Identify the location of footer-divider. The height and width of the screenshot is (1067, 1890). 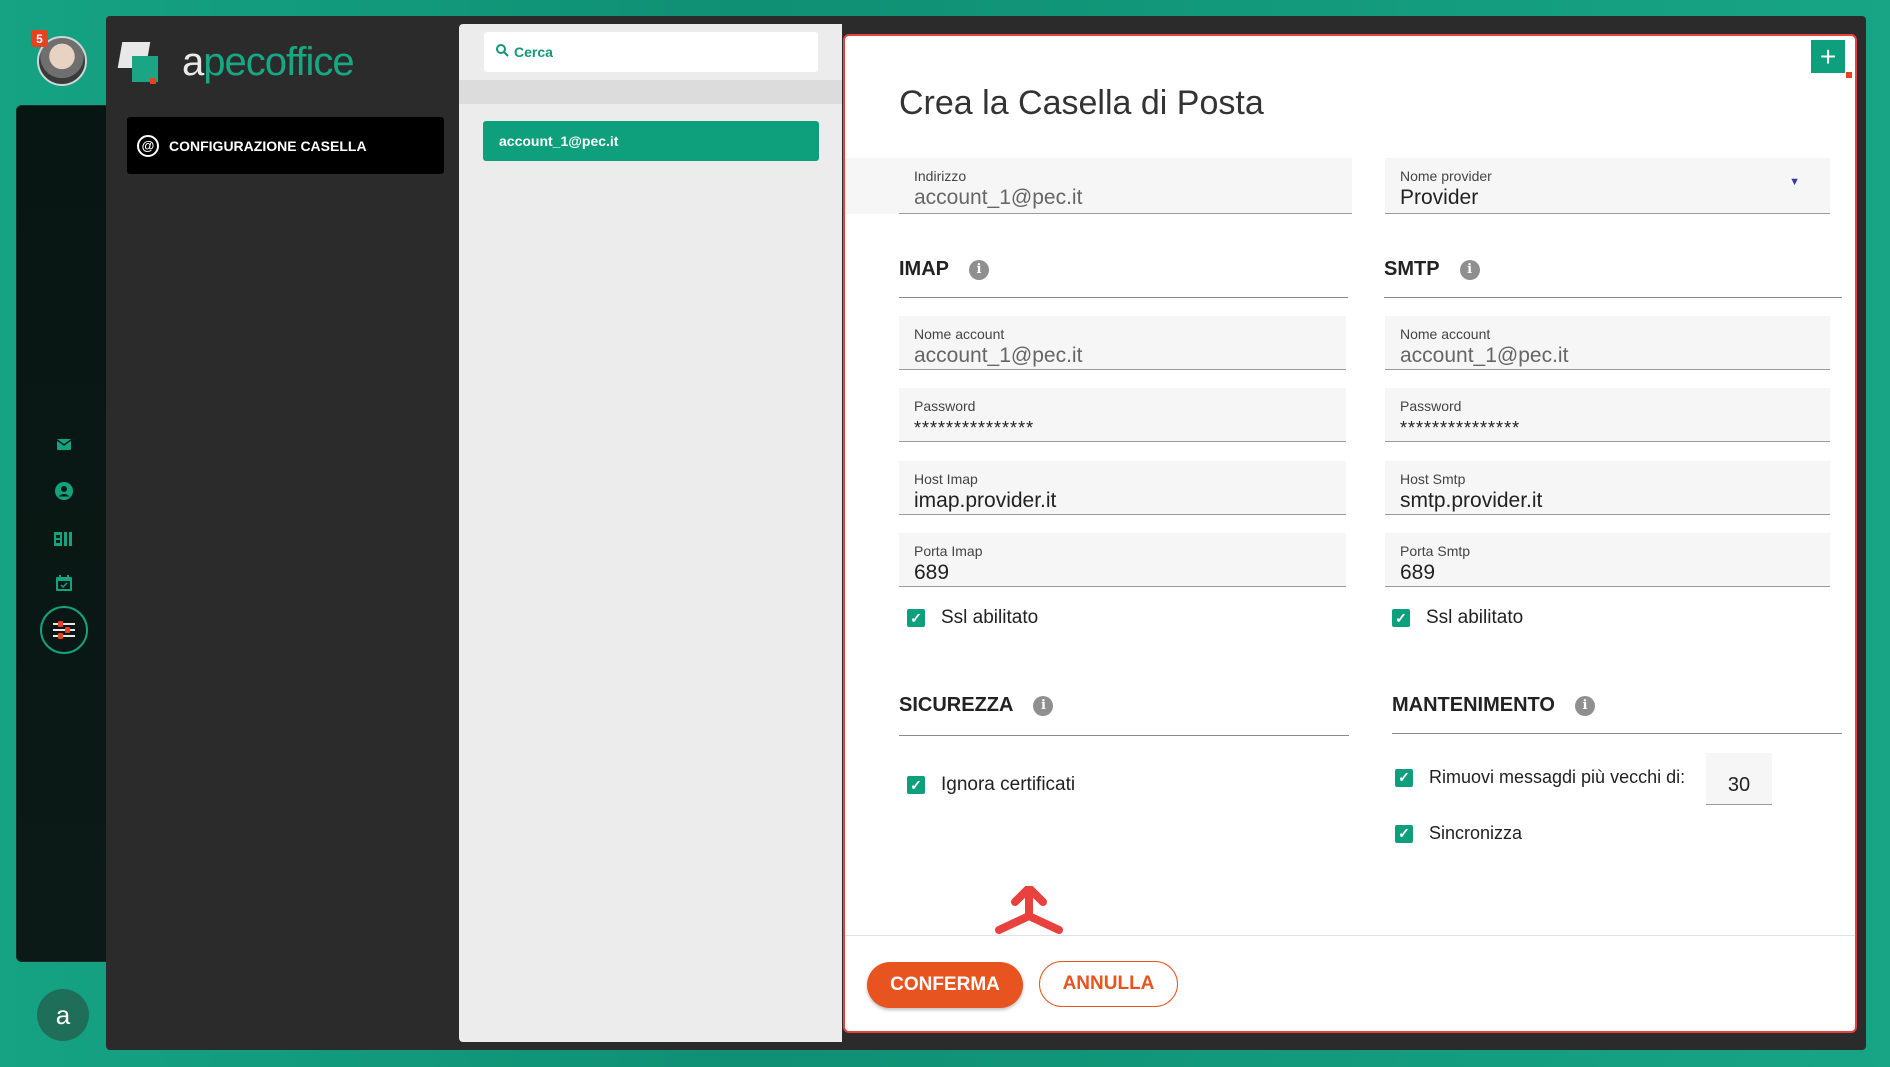
(1350, 935).